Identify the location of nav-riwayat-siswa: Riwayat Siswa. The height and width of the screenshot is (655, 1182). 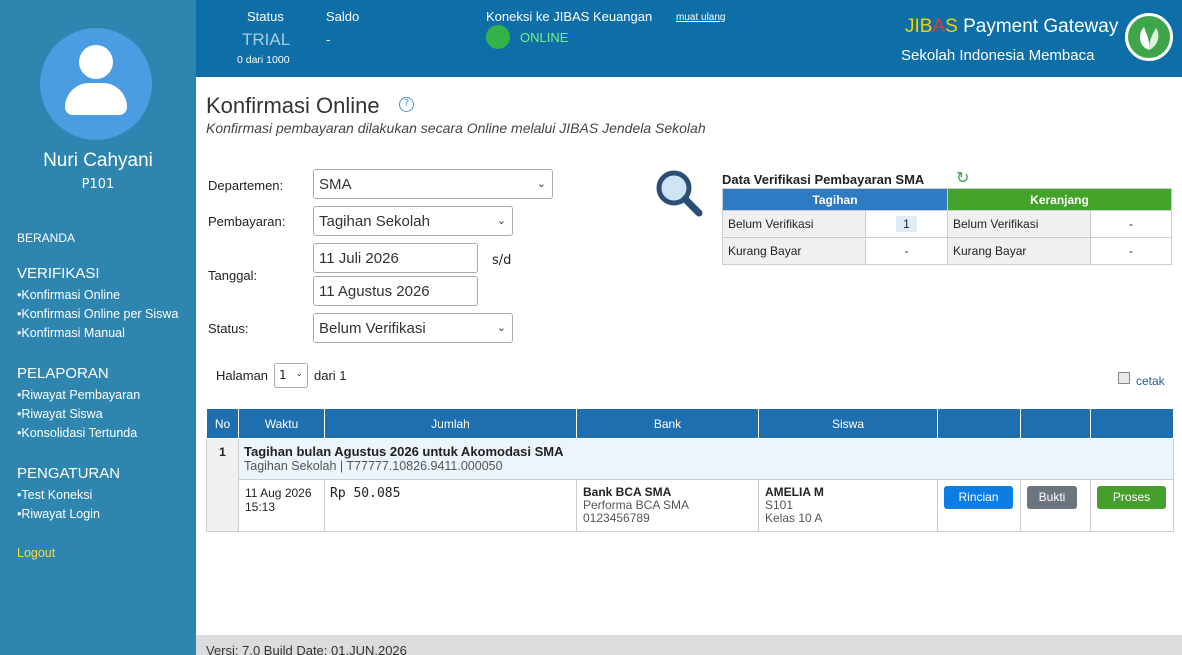
(78, 414).